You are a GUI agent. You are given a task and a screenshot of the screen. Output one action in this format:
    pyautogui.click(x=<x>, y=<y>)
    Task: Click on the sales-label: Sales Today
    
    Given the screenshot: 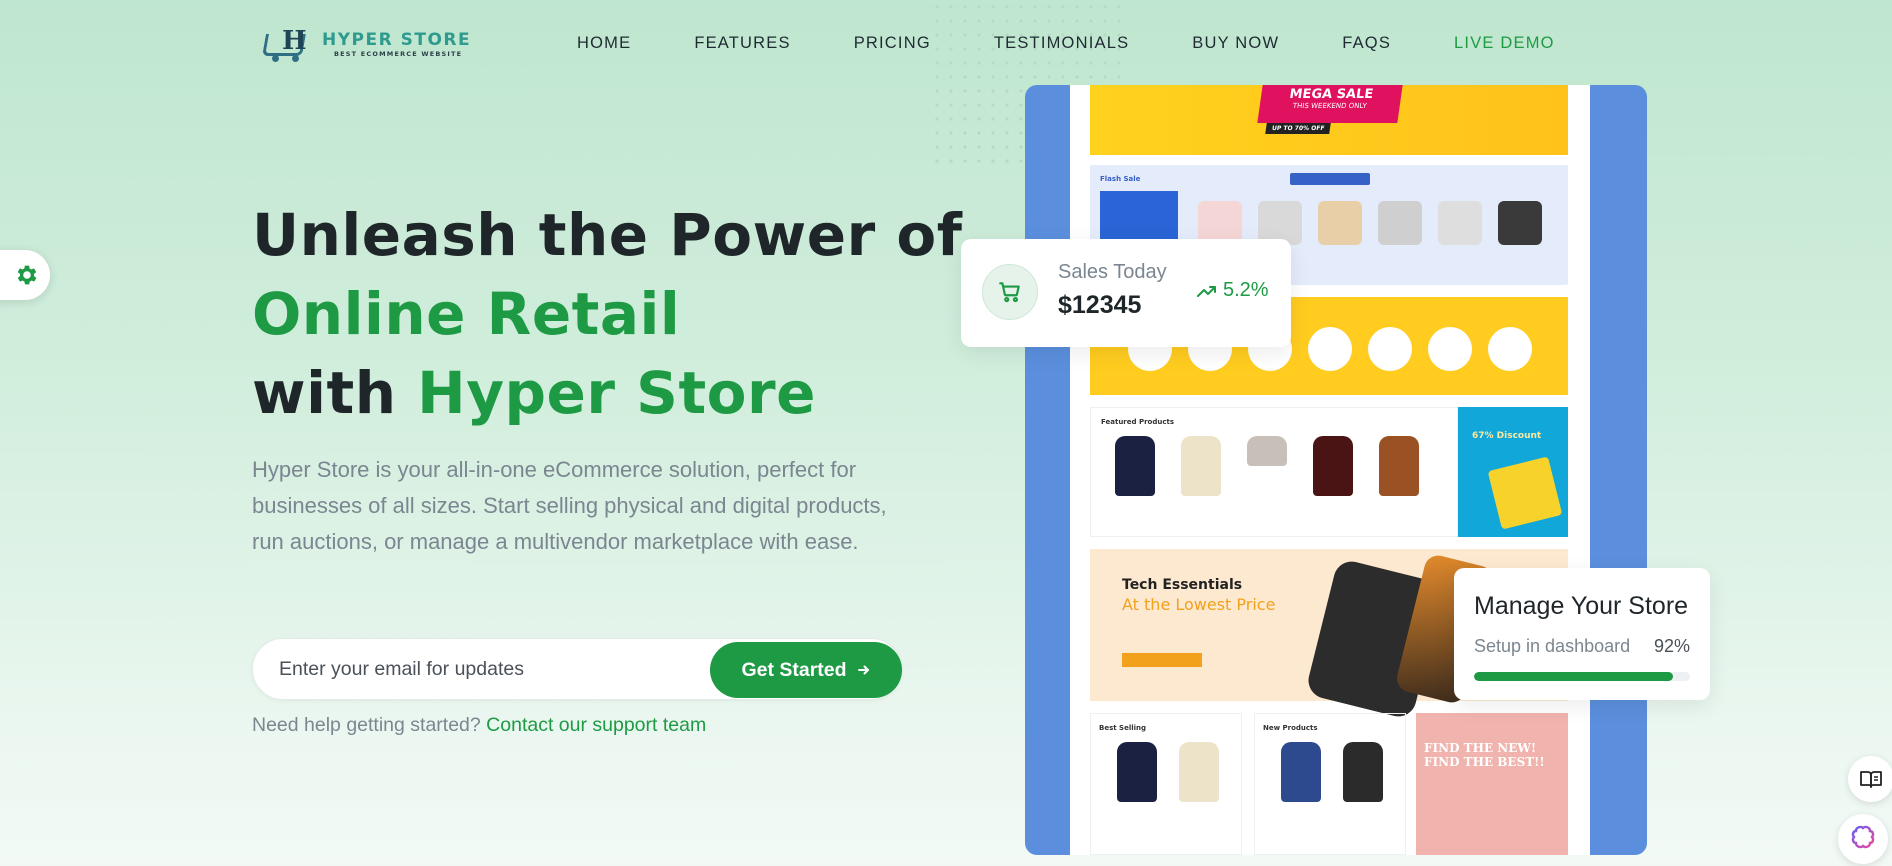 What is the action you would take?
    pyautogui.click(x=1112, y=272)
    